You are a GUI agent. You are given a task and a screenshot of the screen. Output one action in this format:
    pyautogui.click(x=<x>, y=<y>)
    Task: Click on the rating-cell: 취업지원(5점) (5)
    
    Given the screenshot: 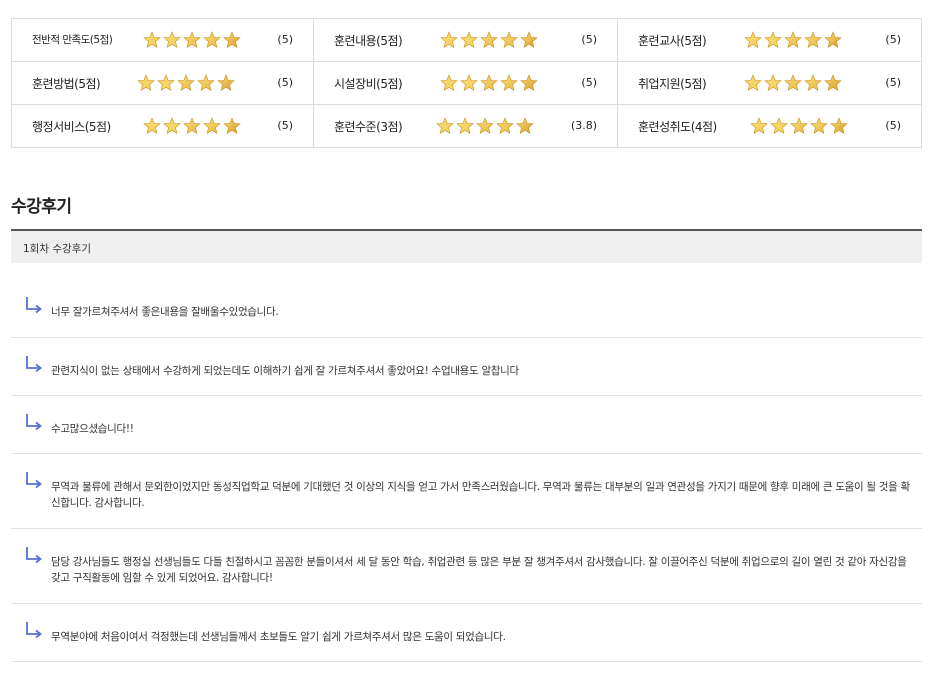 What is the action you would take?
    pyautogui.click(x=770, y=83)
    